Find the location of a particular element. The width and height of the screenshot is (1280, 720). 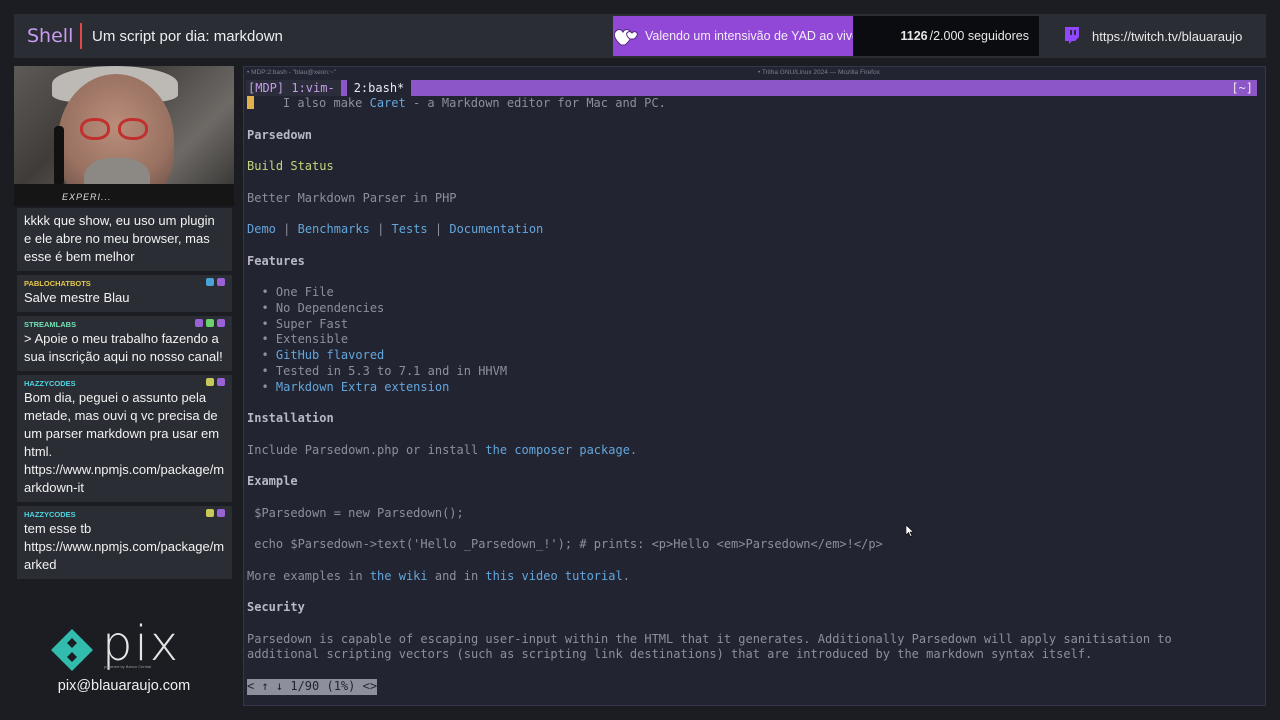

markdown-heading: Installation is located at coordinates (290, 418).